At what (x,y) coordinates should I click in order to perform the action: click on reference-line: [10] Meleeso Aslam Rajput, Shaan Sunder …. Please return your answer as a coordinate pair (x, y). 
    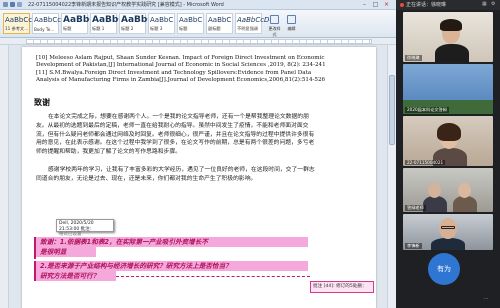
    Looking at the image, I should click on (180, 58).